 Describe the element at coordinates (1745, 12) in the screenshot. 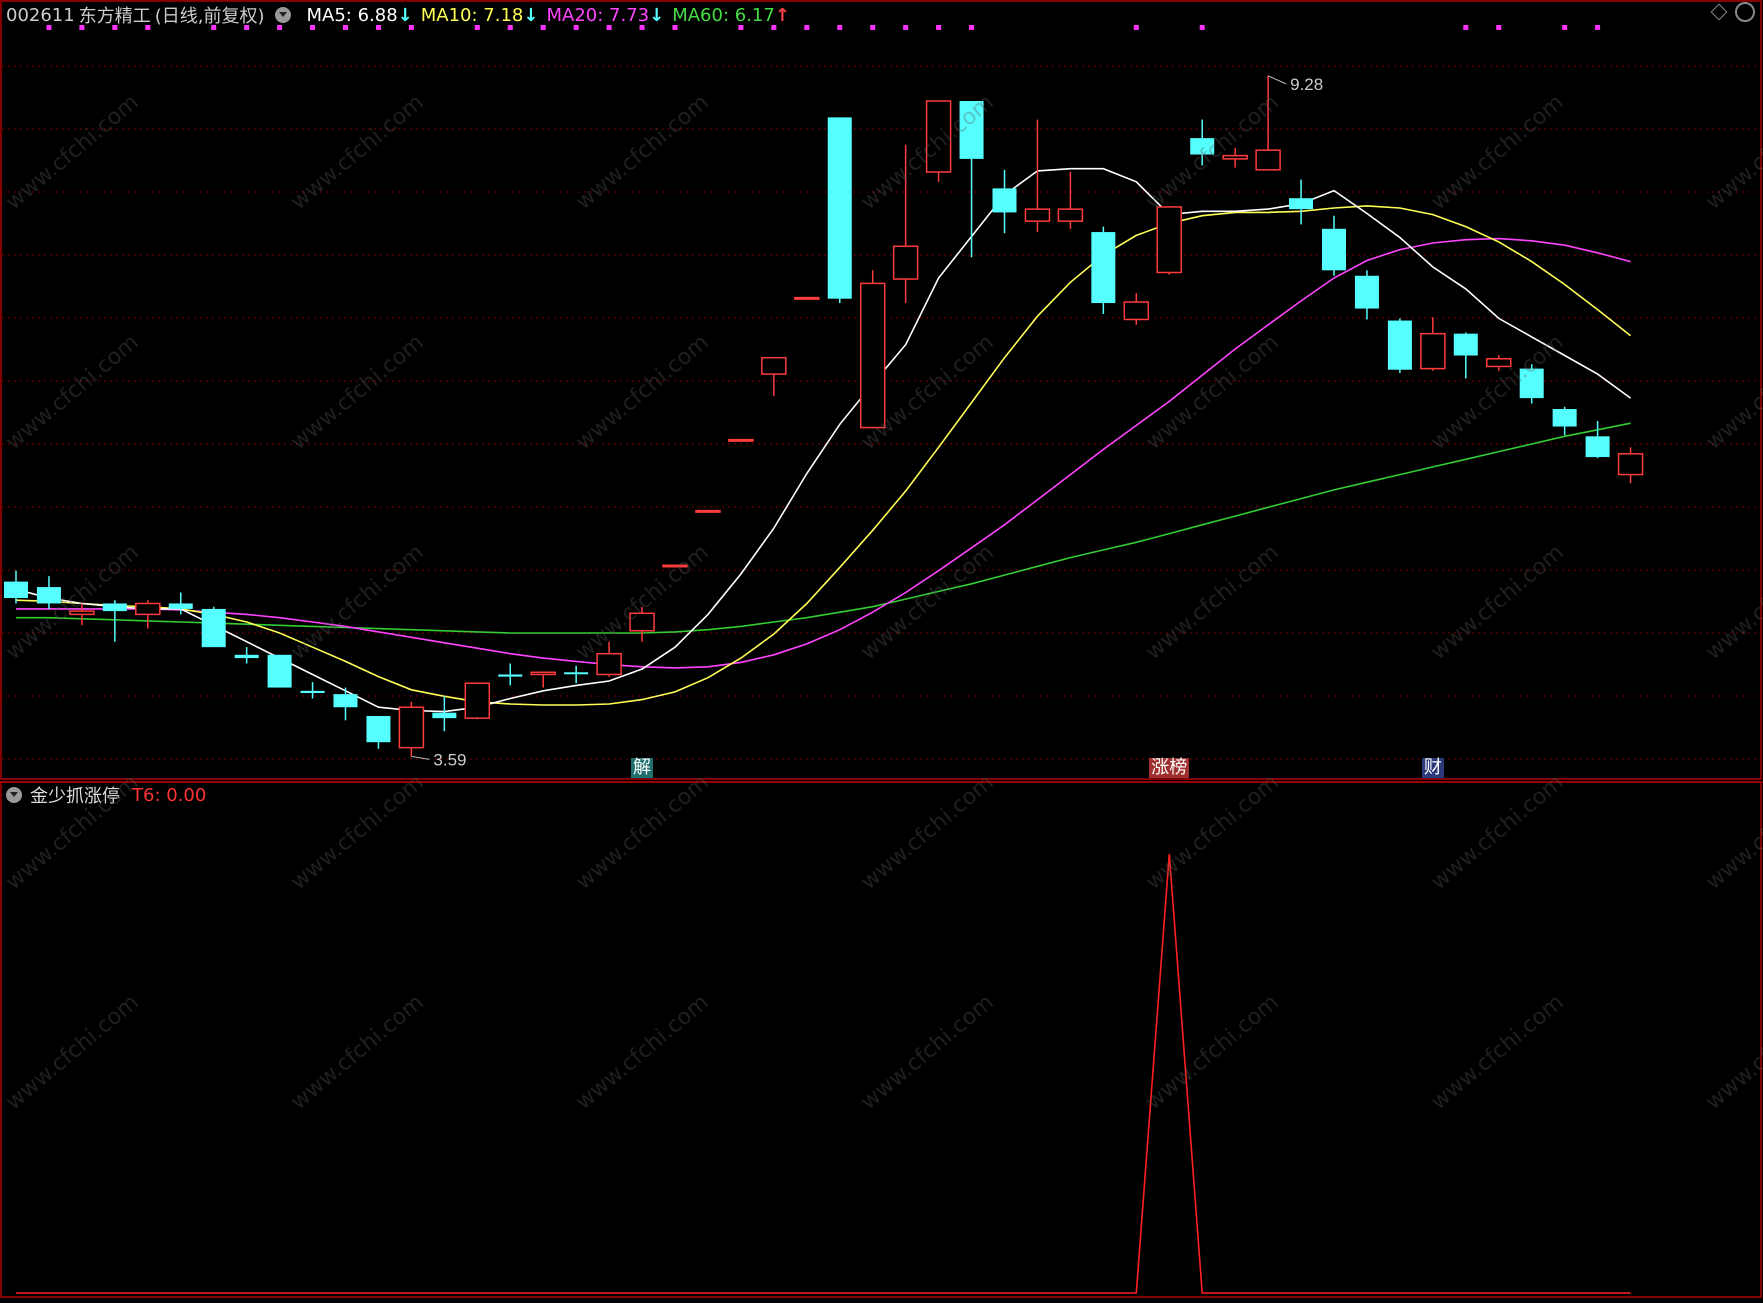

I see `circle-control-icon` at that location.